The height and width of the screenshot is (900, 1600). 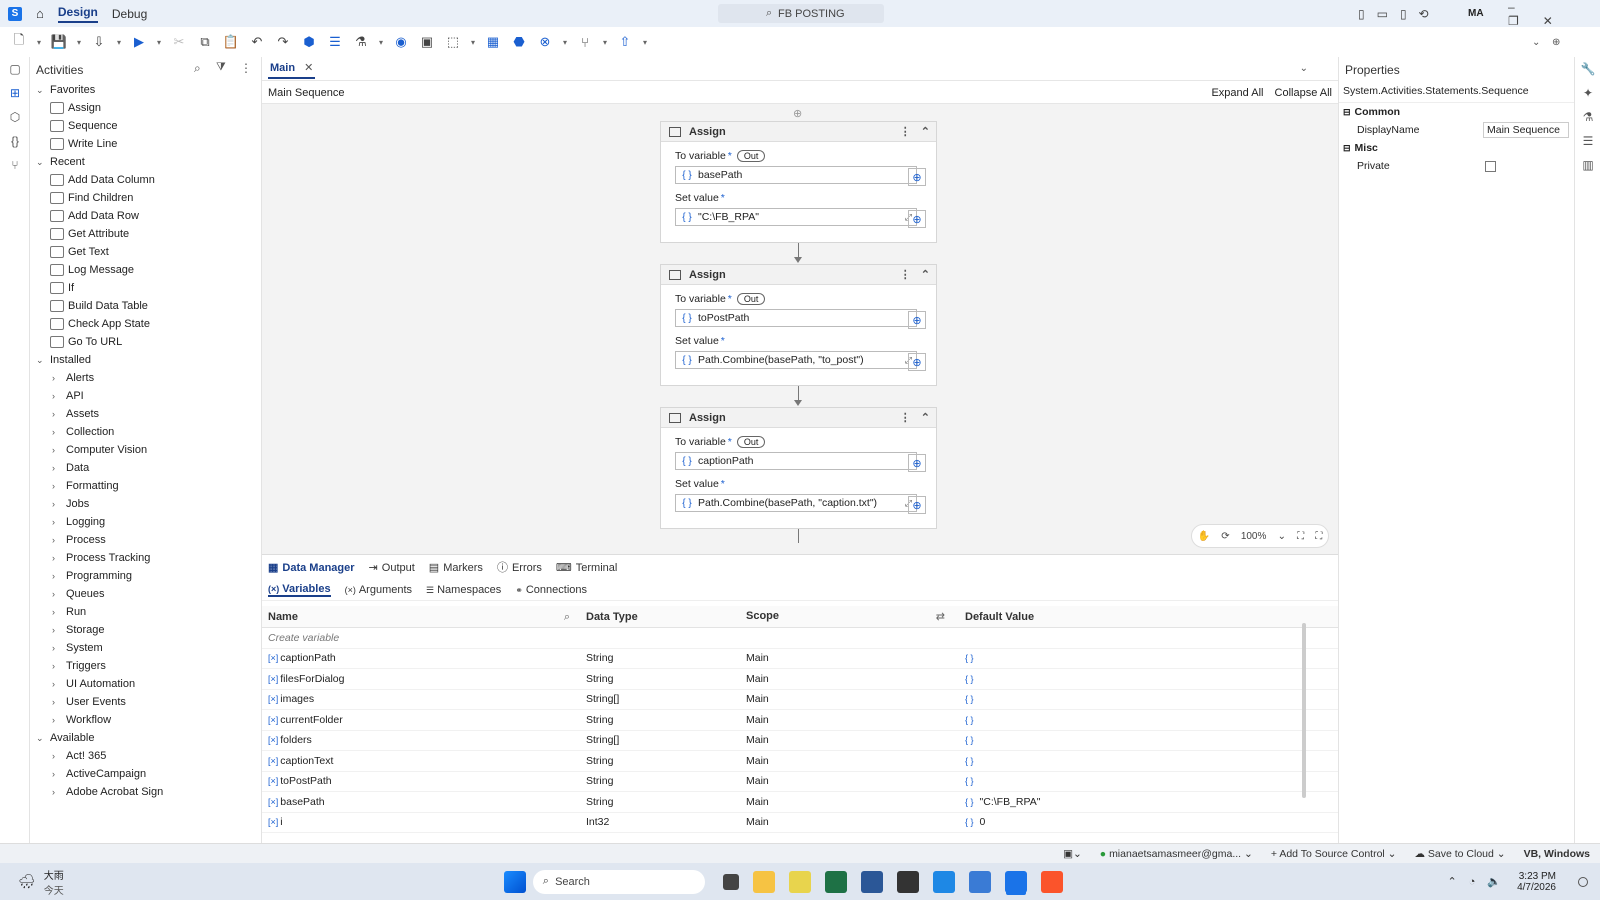 I want to click on activity-item: Write Line, so click(x=145, y=144).